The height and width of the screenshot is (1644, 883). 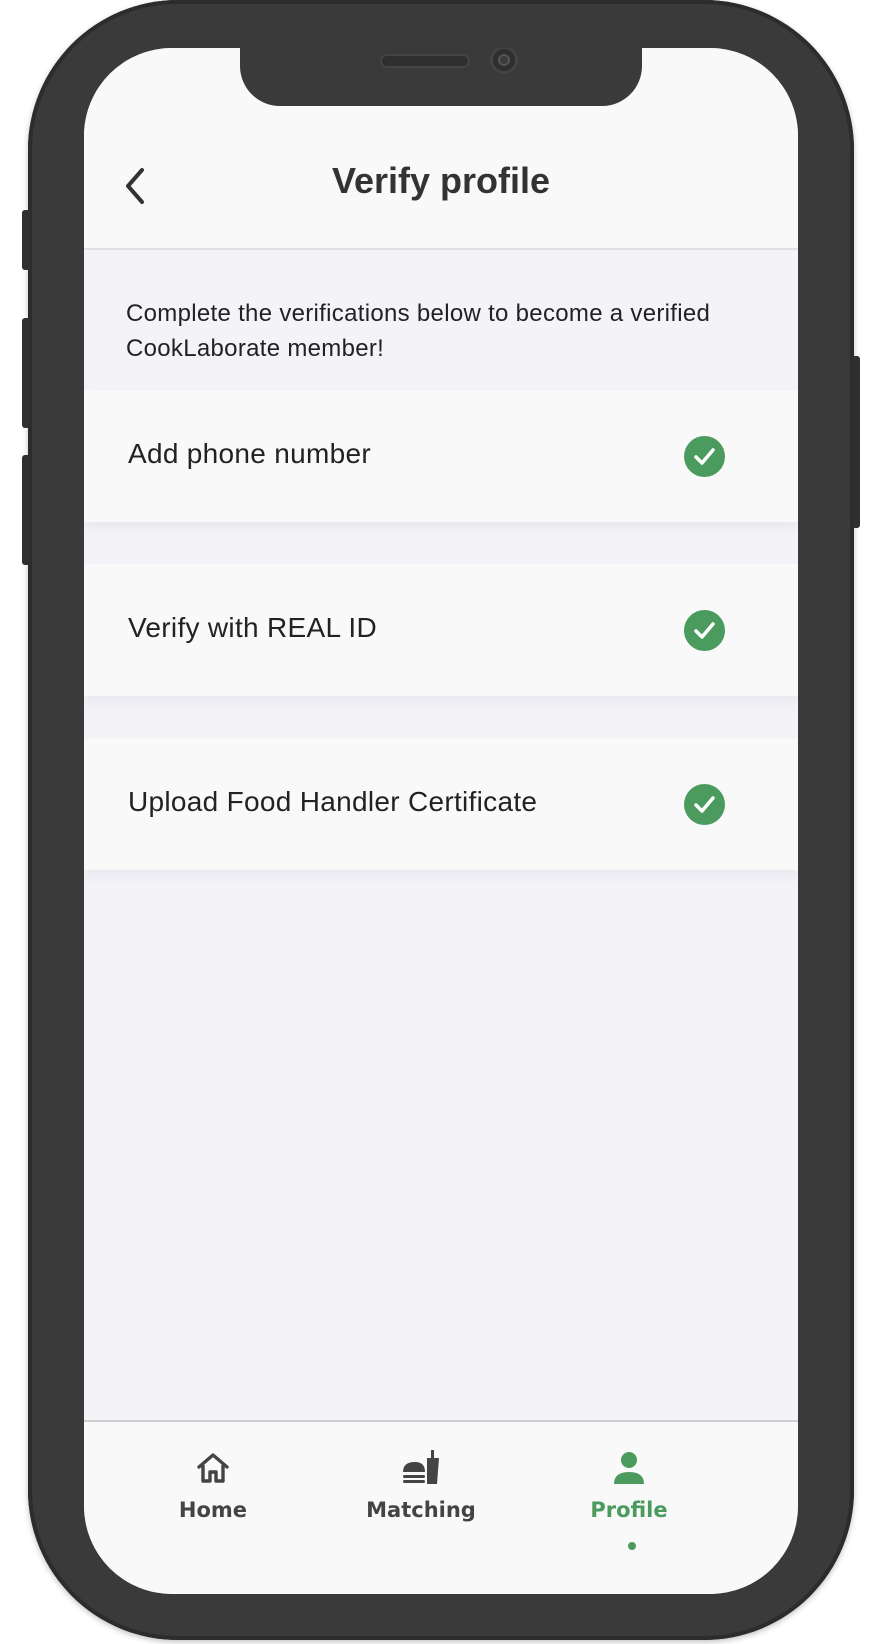 What do you see at coordinates (213, 1468) in the screenshot?
I see `home-icon` at bounding box center [213, 1468].